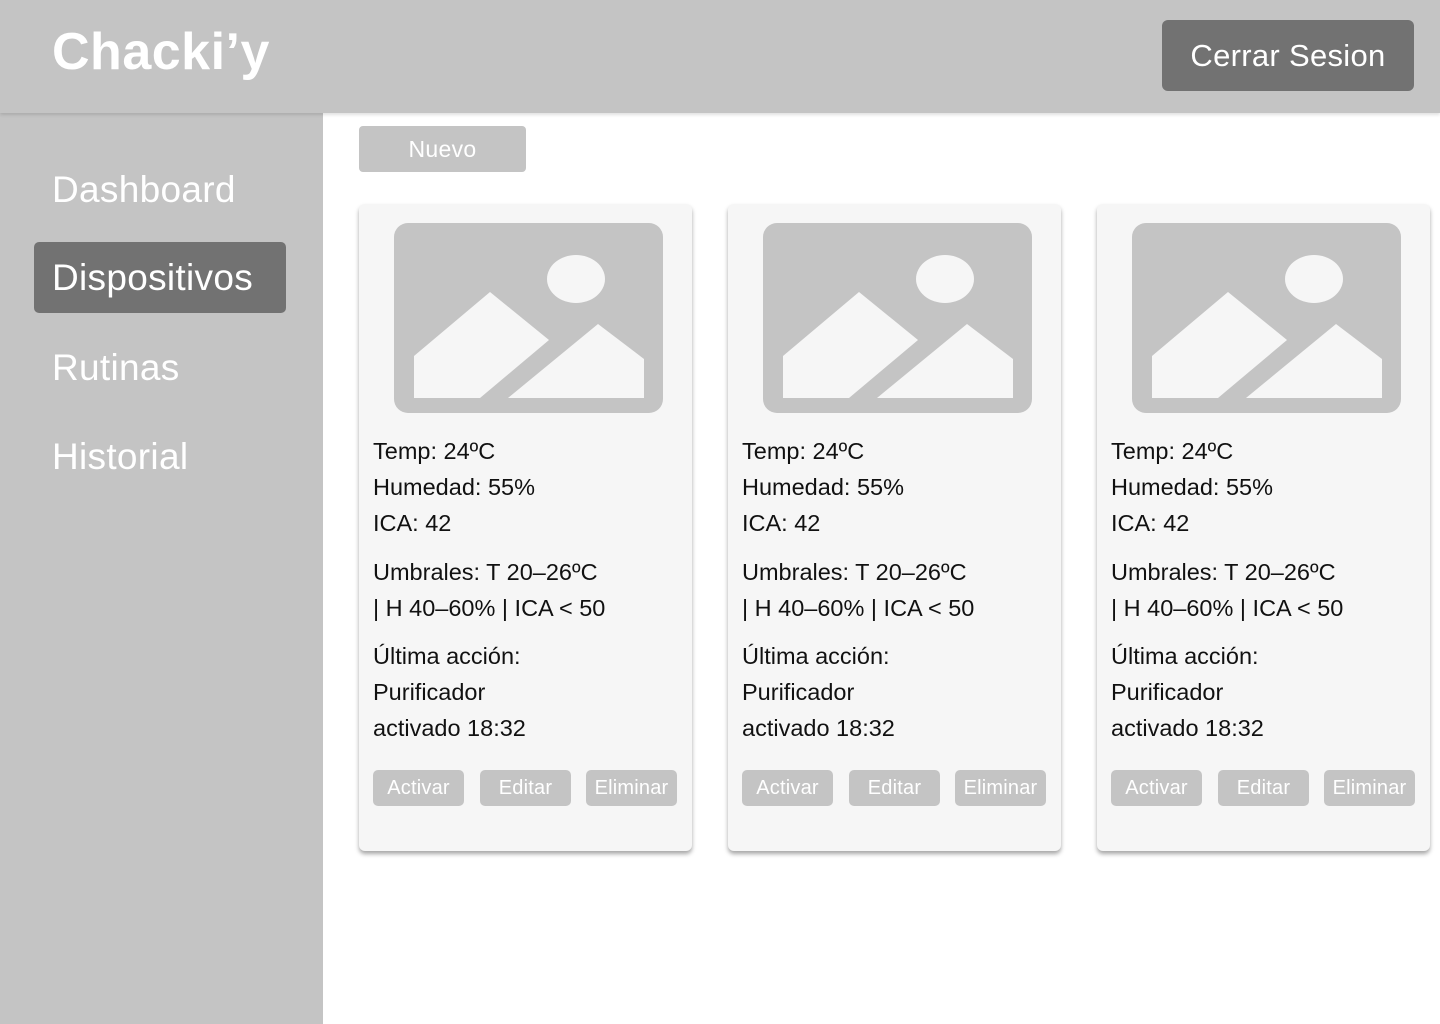  Describe the element at coordinates (720, 56) in the screenshot. I see `header: Chacki’y Cerrar Sesion` at that location.